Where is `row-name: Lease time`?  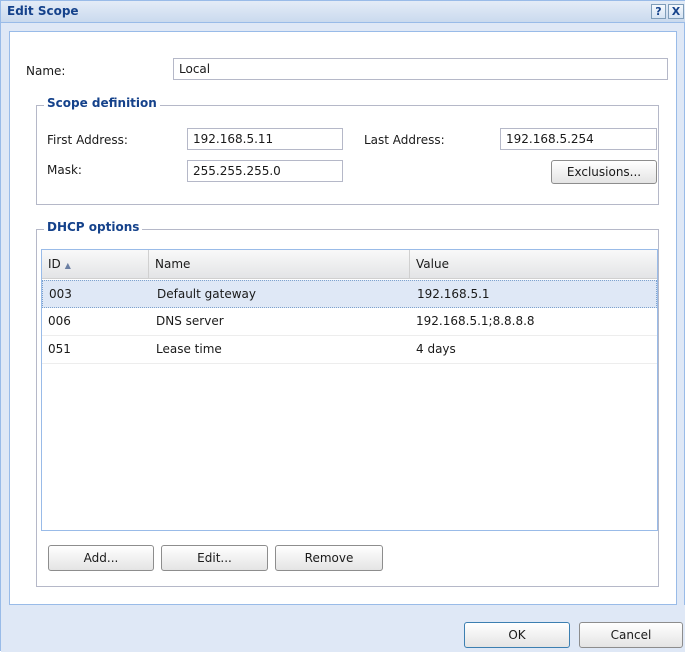 row-name: Lease time is located at coordinates (189, 349).